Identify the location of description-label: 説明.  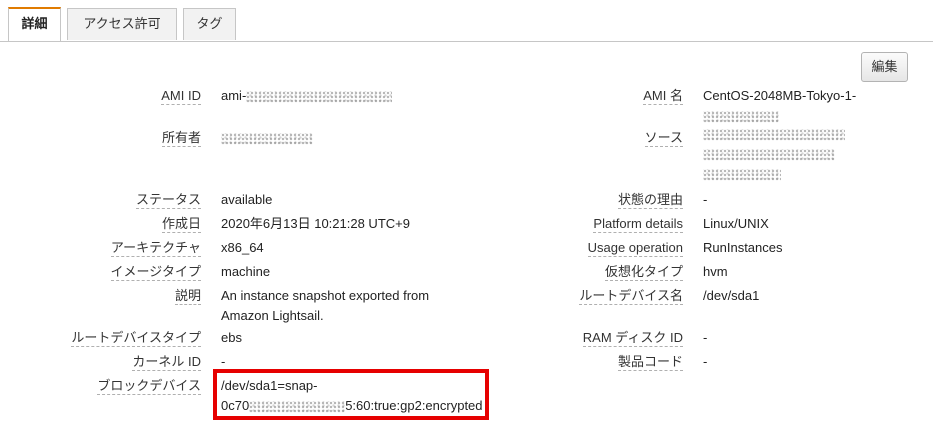
(187, 296).